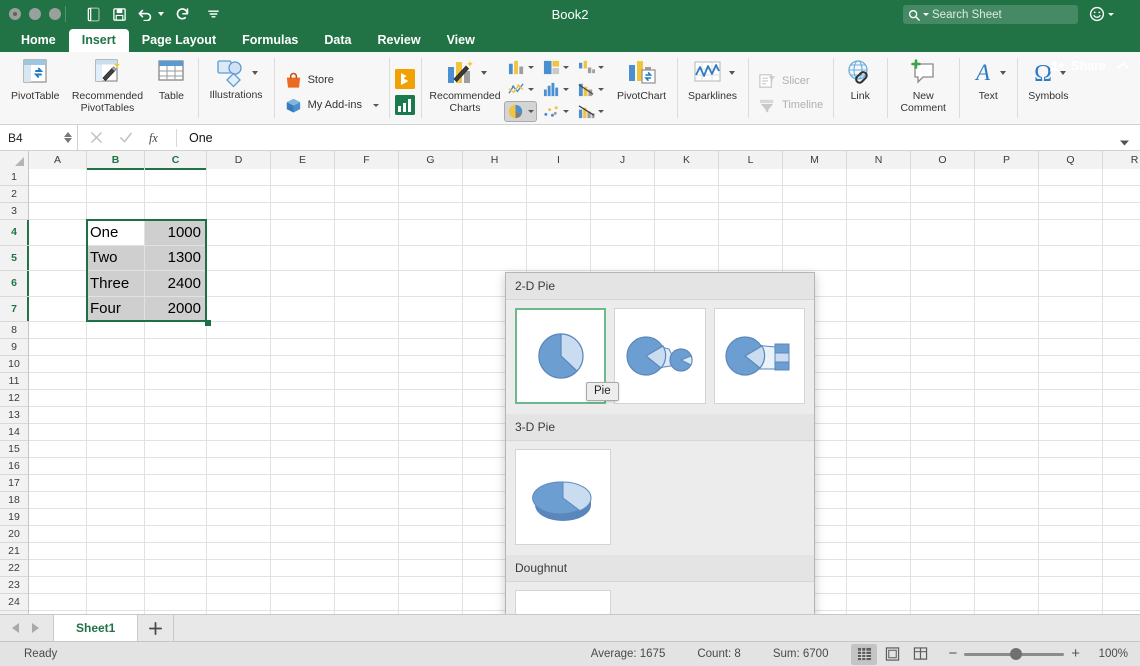  What do you see at coordinates (1121, 284) in the screenshot?
I see `cell-R6` at bounding box center [1121, 284].